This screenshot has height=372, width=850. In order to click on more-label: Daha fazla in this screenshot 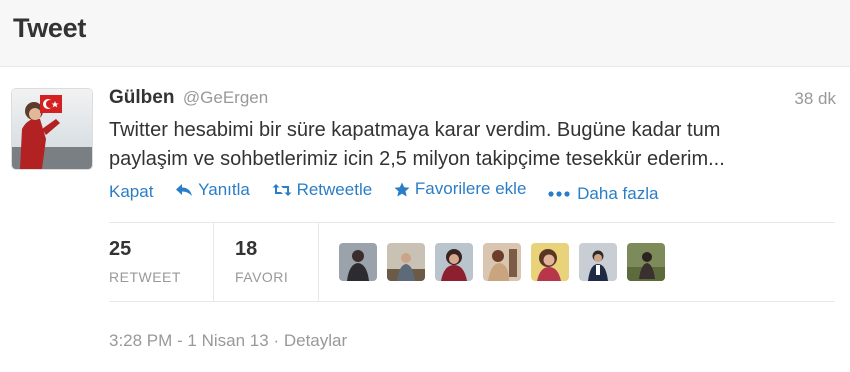, I will do `click(618, 193)`.